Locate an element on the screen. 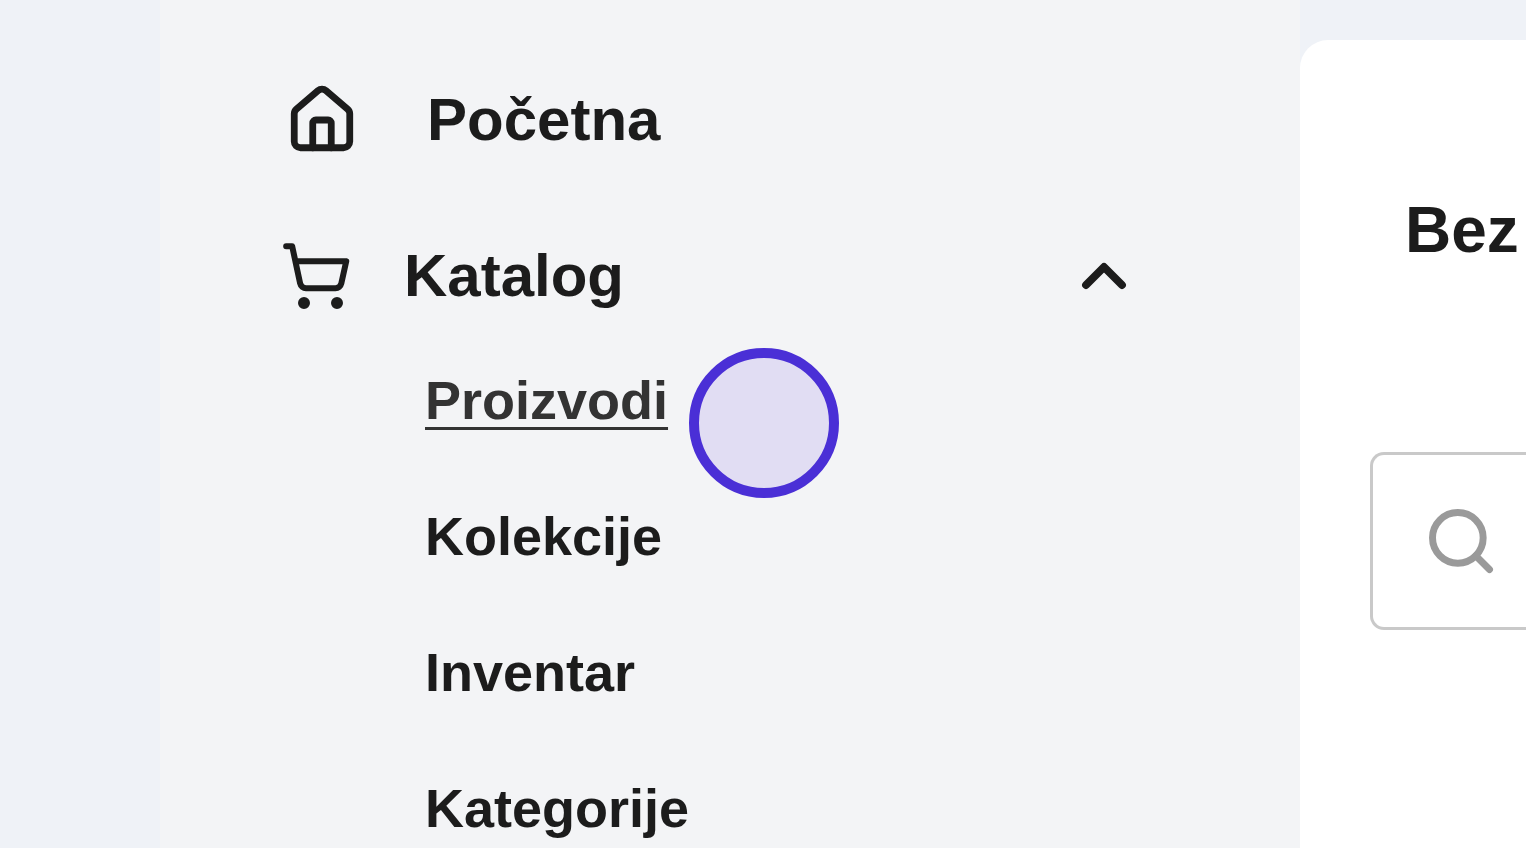 Image resolution: width=1526 pixels, height=848 pixels. search-field is located at coordinates (1448, 541).